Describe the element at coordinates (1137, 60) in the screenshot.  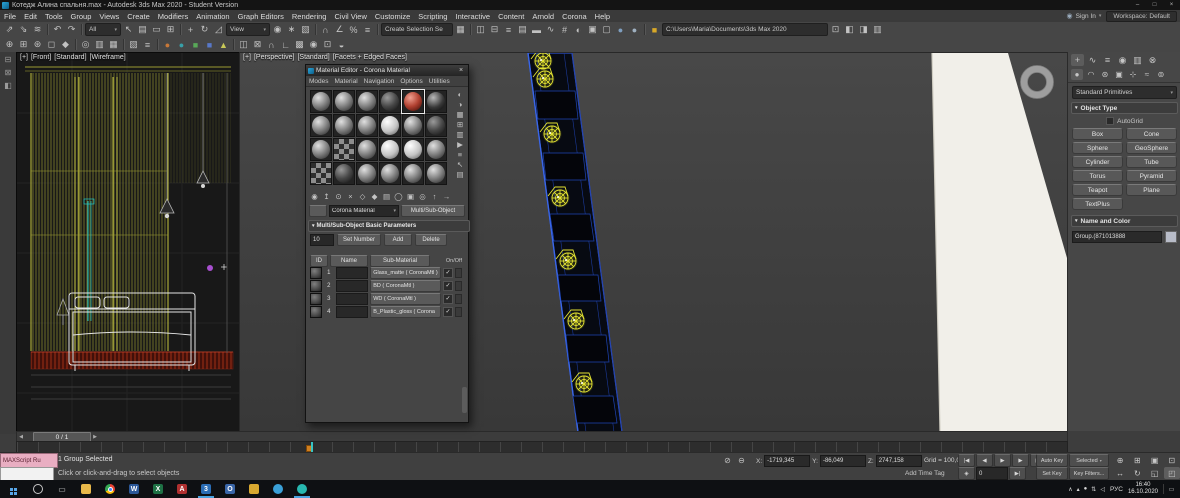
I see `tab-display: ▥` at that location.